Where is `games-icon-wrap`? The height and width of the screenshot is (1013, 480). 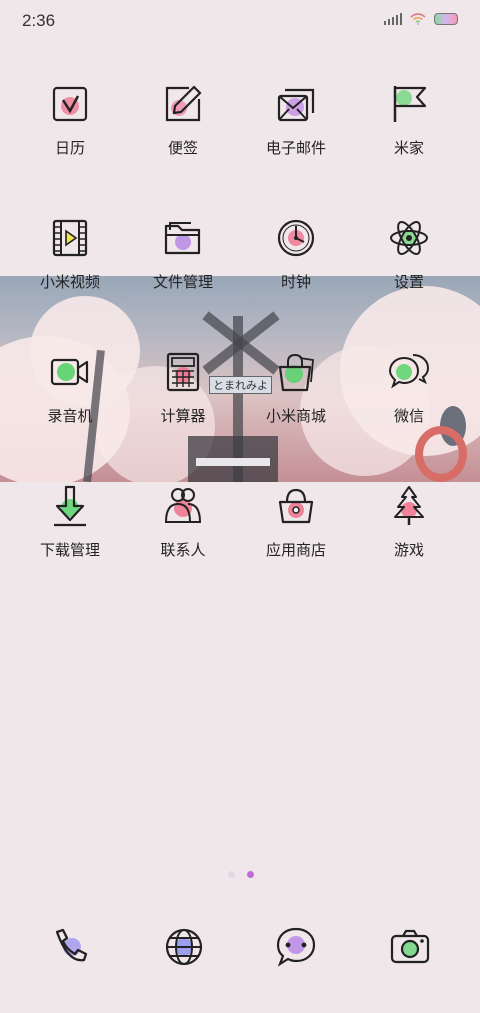 games-icon-wrap is located at coordinates (409, 506).